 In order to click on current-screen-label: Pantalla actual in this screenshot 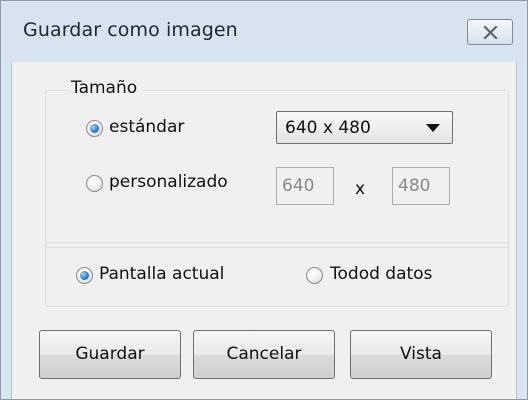, I will do `click(162, 274)`.